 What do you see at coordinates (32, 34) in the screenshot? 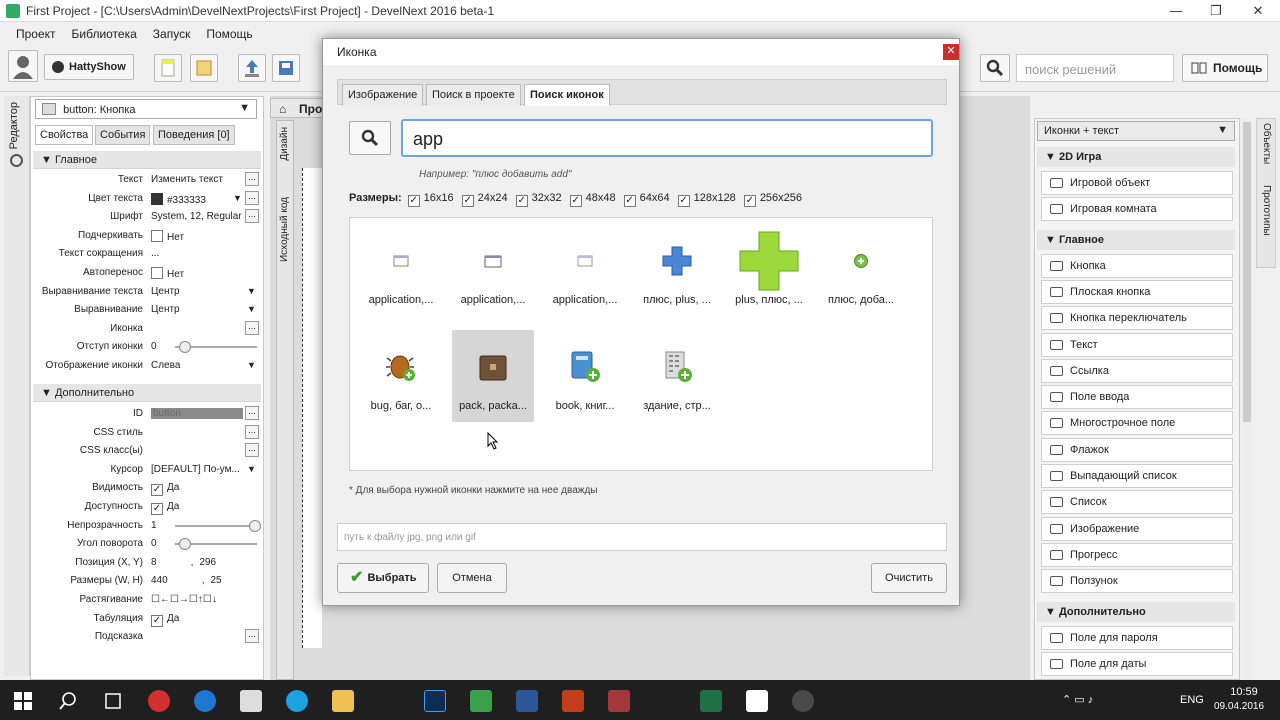
I see `menu-project: Проект` at bounding box center [32, 34].